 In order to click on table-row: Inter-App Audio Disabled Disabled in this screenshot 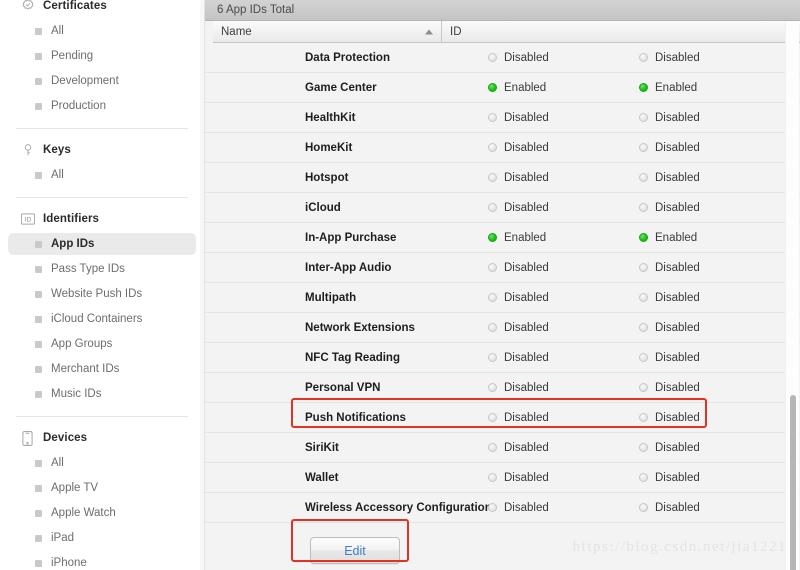, I will do `click(502, 268)`.